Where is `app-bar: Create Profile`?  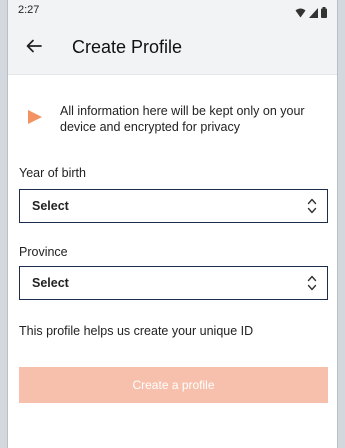 app-bar: Create Profile is located at coordinates (172, 48).